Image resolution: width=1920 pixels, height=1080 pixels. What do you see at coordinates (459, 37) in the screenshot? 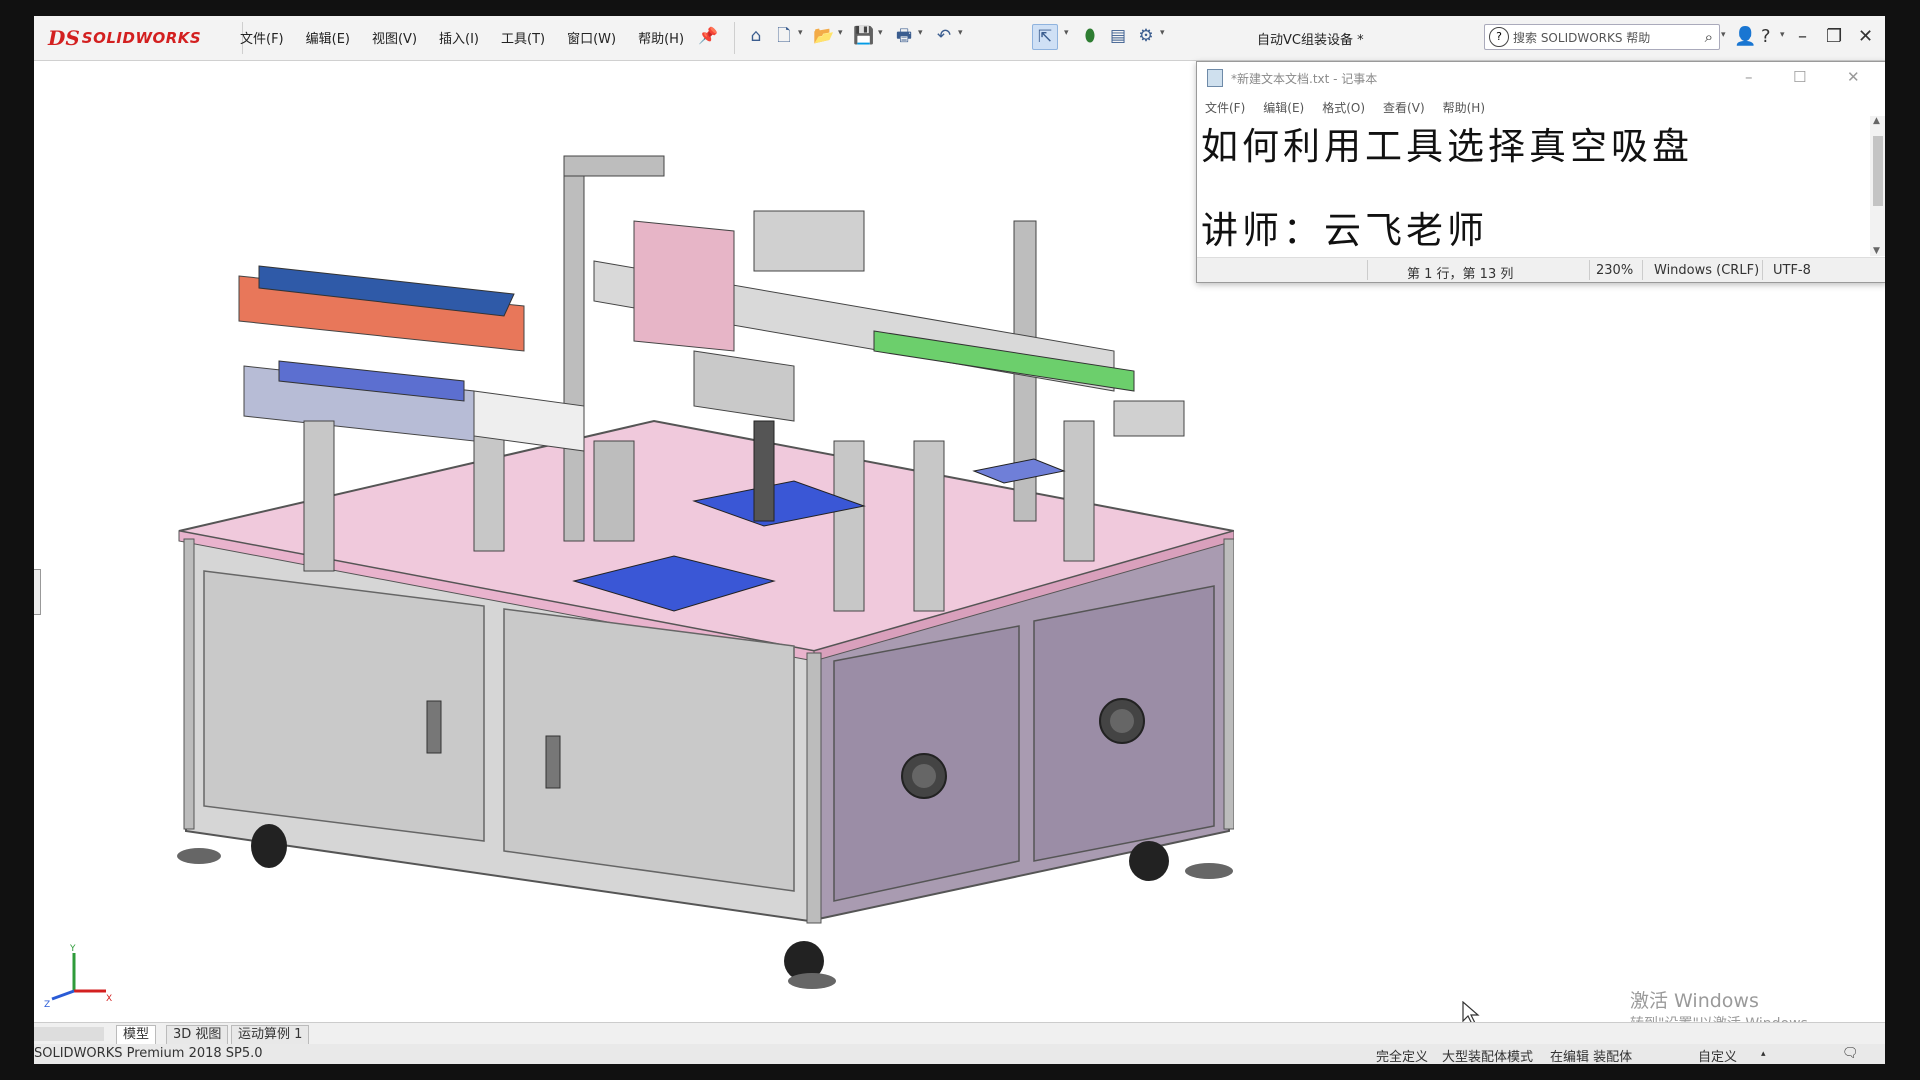
I see `menu-insert: 插入(I)` at bounding box center [459, 37].